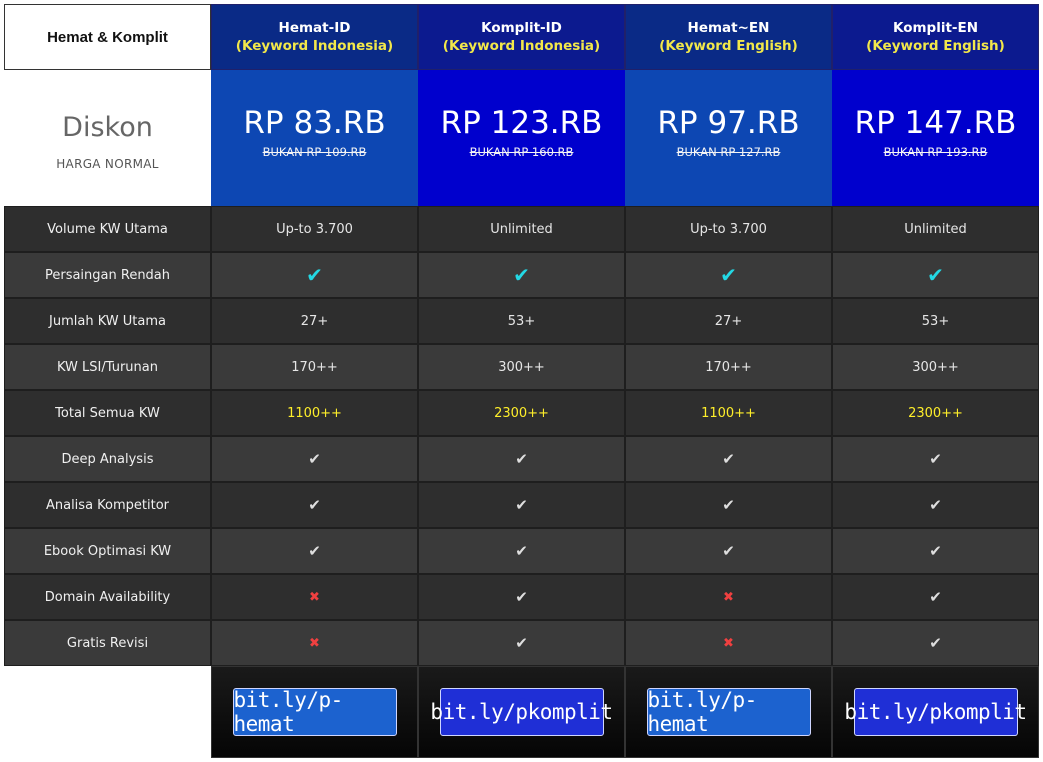  What do you see at coordinates (314, 712) in the screenshot?
I see `order-link-button-1: bit.ly/p-hemat` at bounding box center [314, 712].